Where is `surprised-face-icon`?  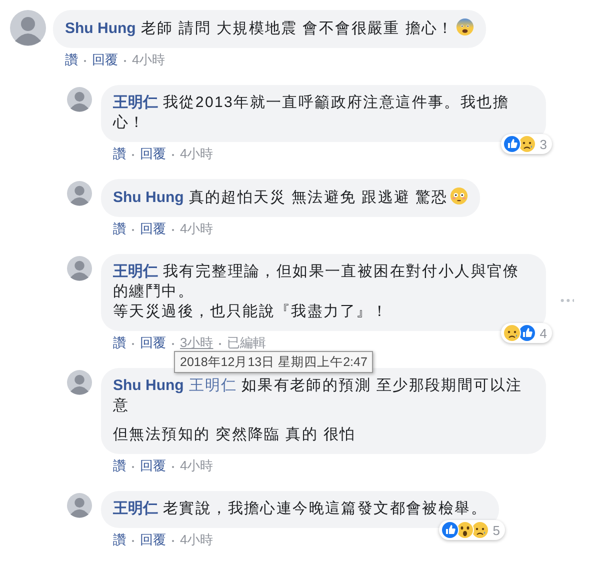 surprised-face-icon is located at coordinates (465, 530).